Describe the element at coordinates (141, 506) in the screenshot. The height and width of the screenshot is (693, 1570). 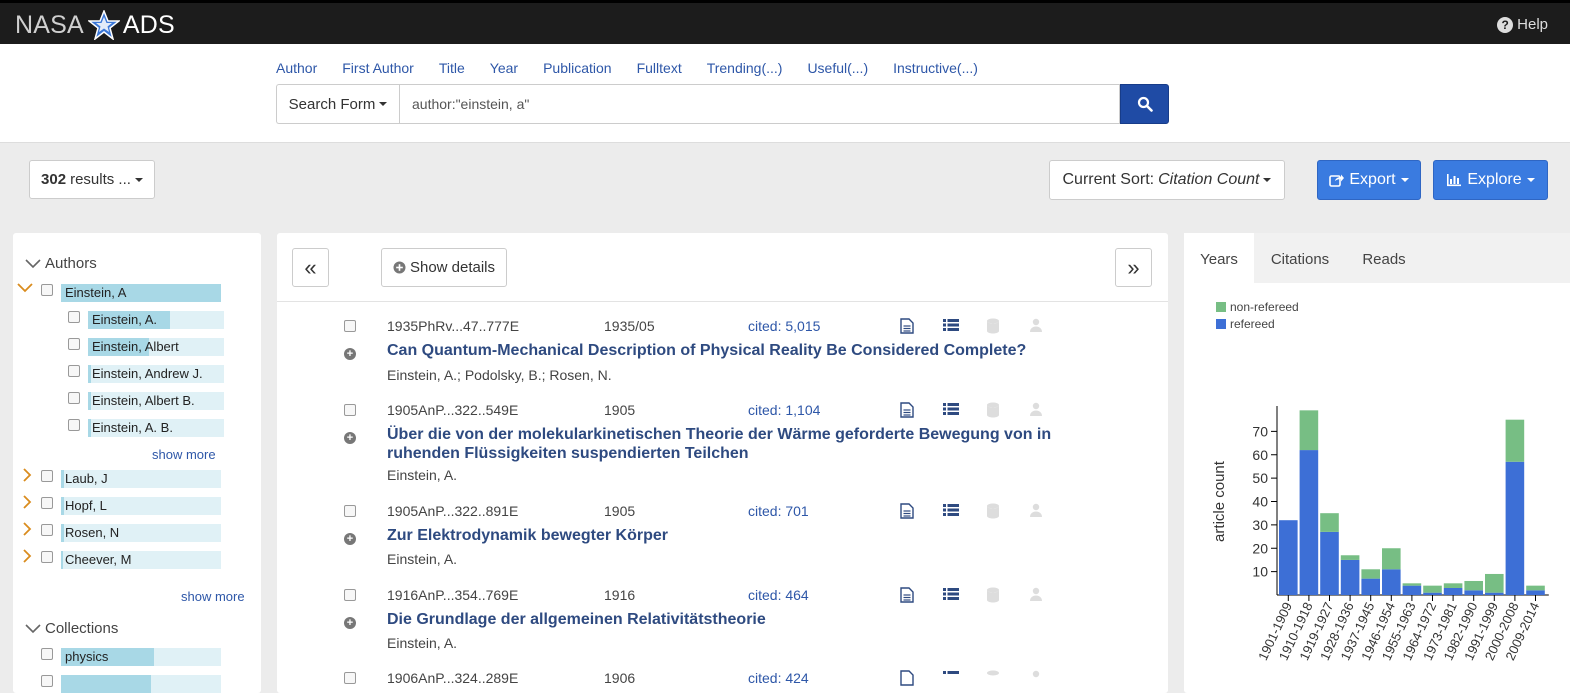
I see `author-facet-item: Hopf, L` at that location.